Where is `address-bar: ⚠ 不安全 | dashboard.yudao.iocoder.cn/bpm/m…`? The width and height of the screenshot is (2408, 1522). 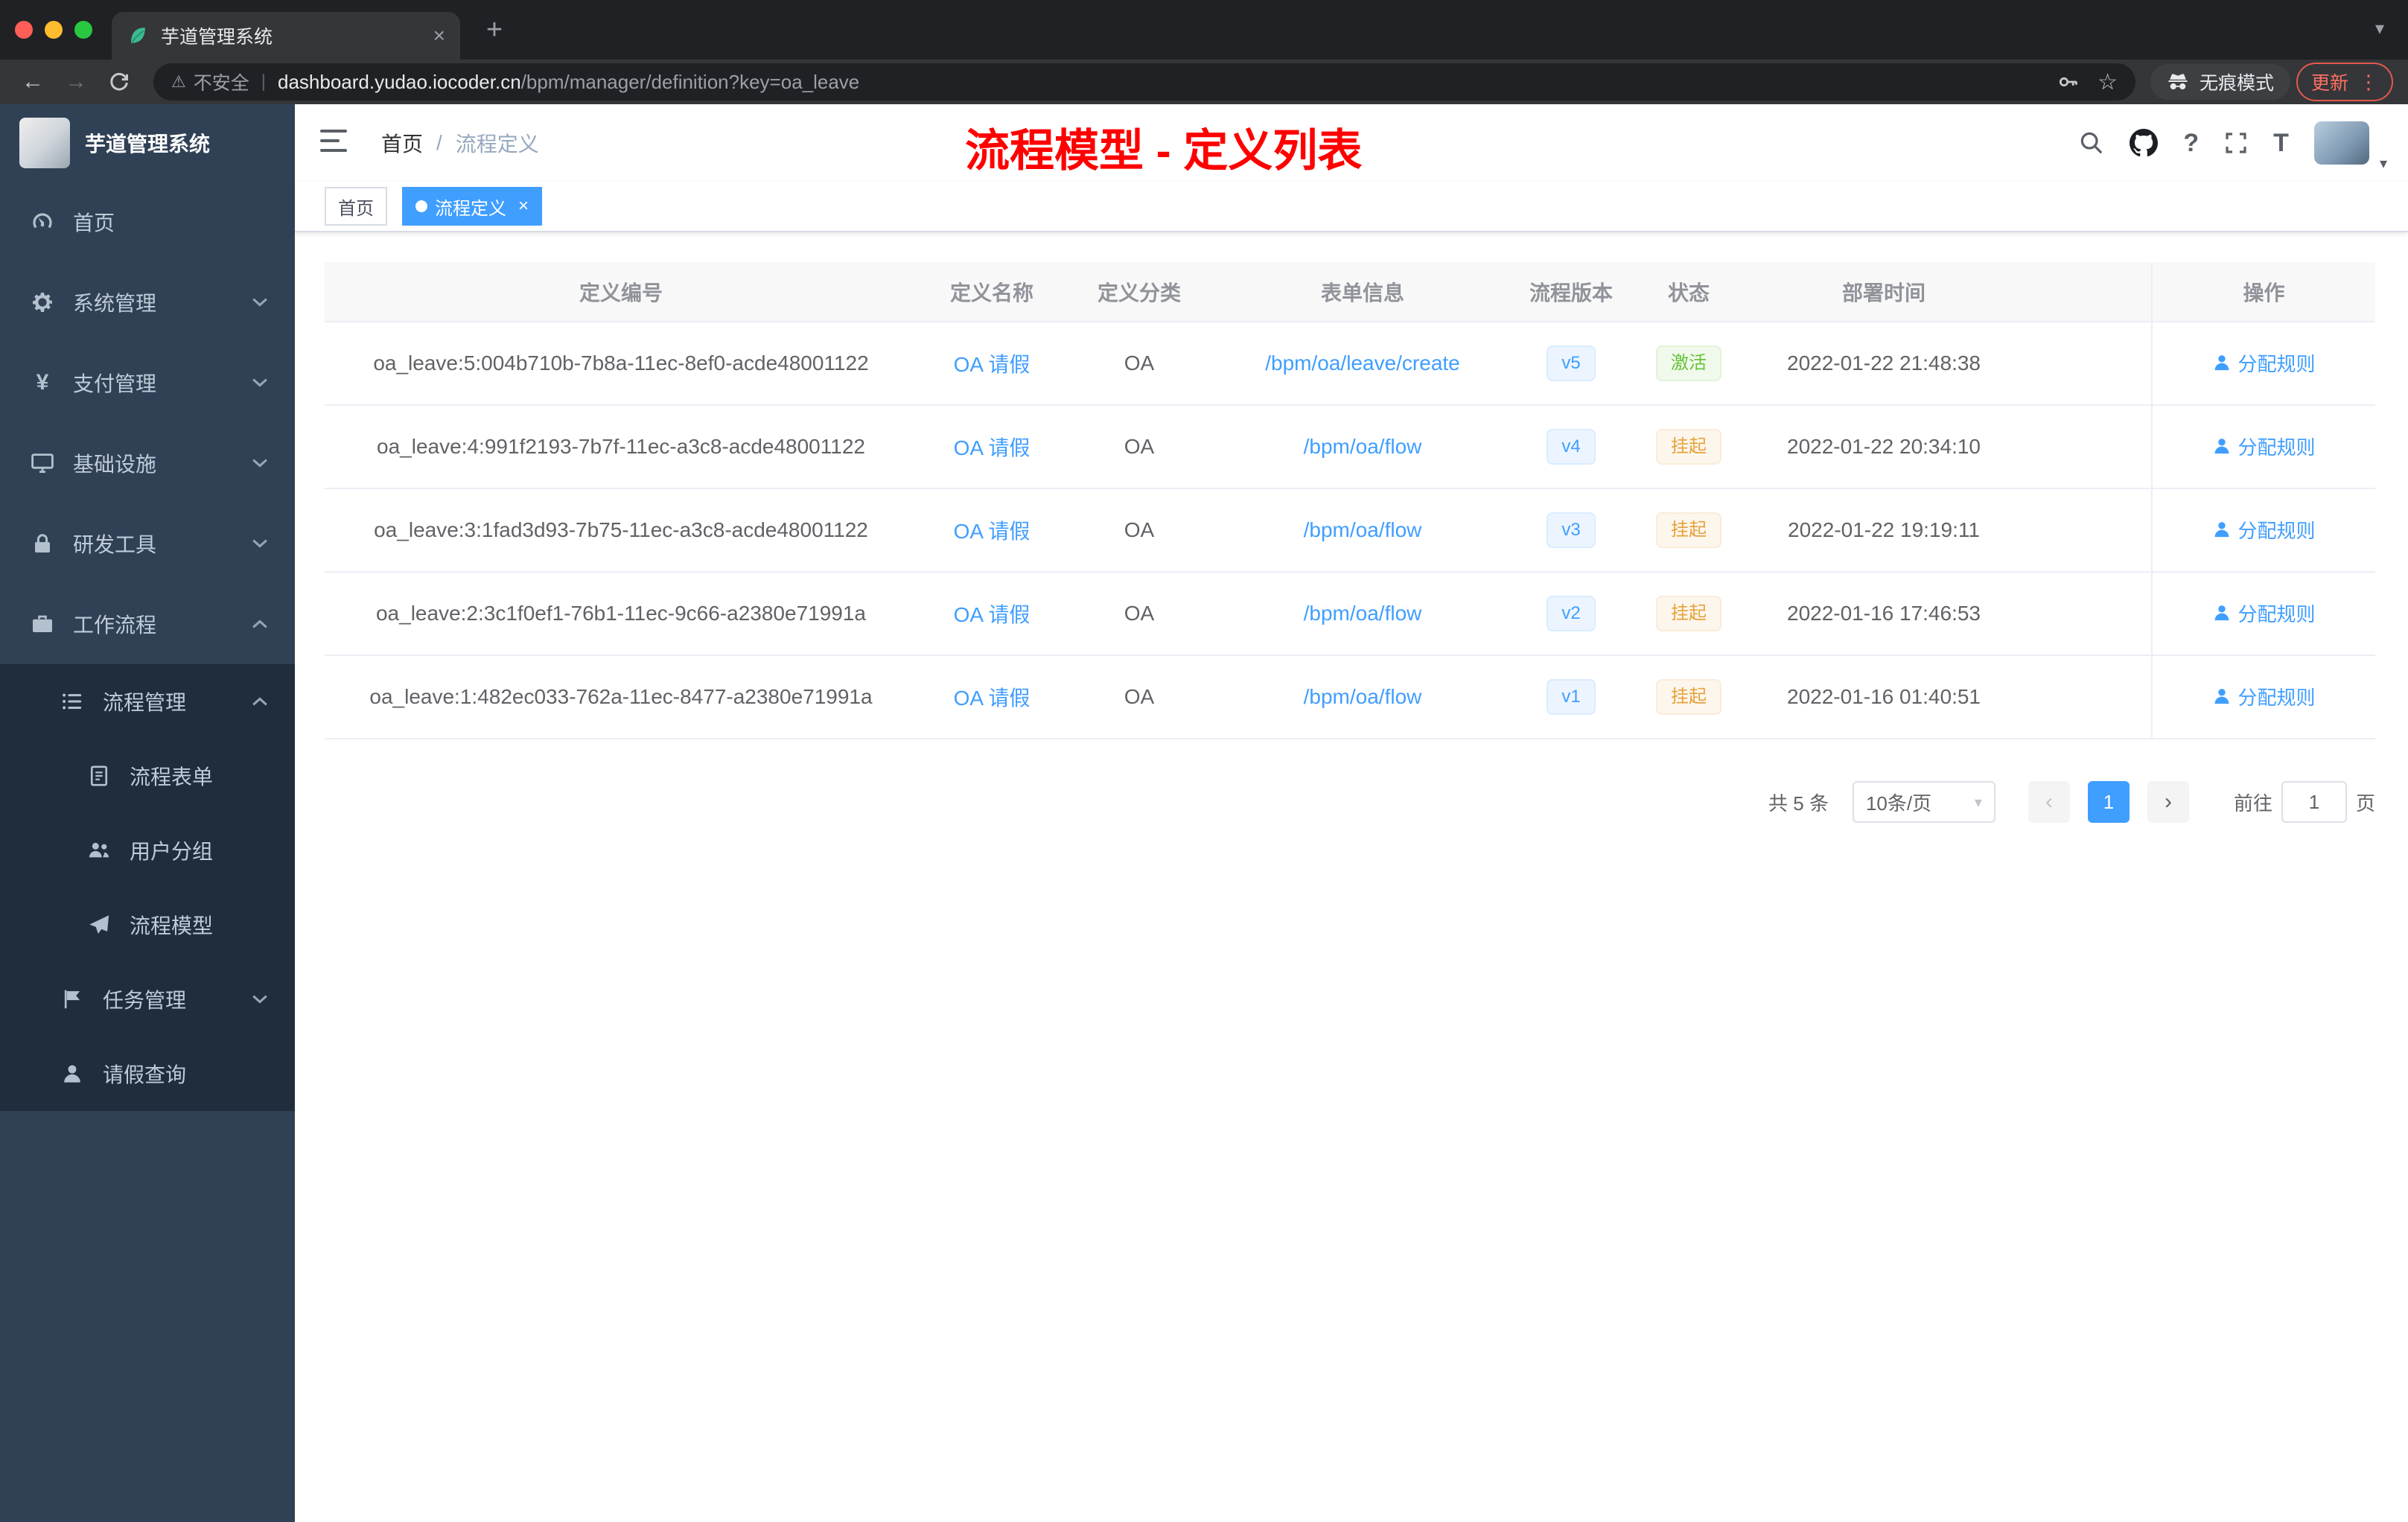 address-bar: ⚠ 不安全 | dashboard.yudao.iocoder.cn/bpm/m… is located at coordinates (1144, 82).